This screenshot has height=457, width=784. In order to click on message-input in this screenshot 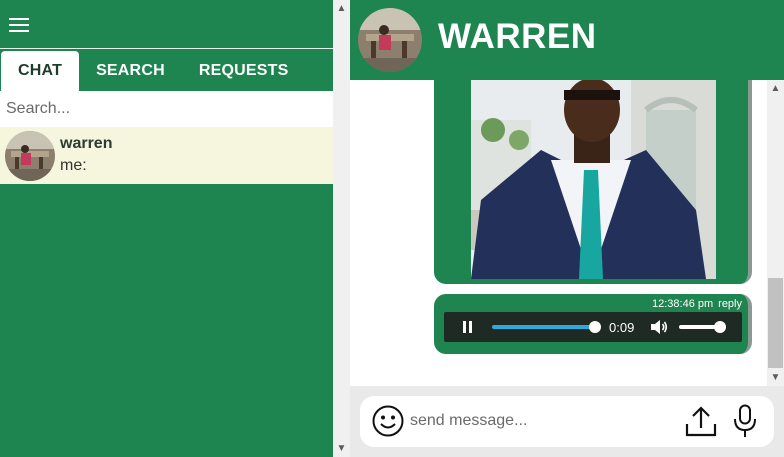, I will do `click(540, 421)`.